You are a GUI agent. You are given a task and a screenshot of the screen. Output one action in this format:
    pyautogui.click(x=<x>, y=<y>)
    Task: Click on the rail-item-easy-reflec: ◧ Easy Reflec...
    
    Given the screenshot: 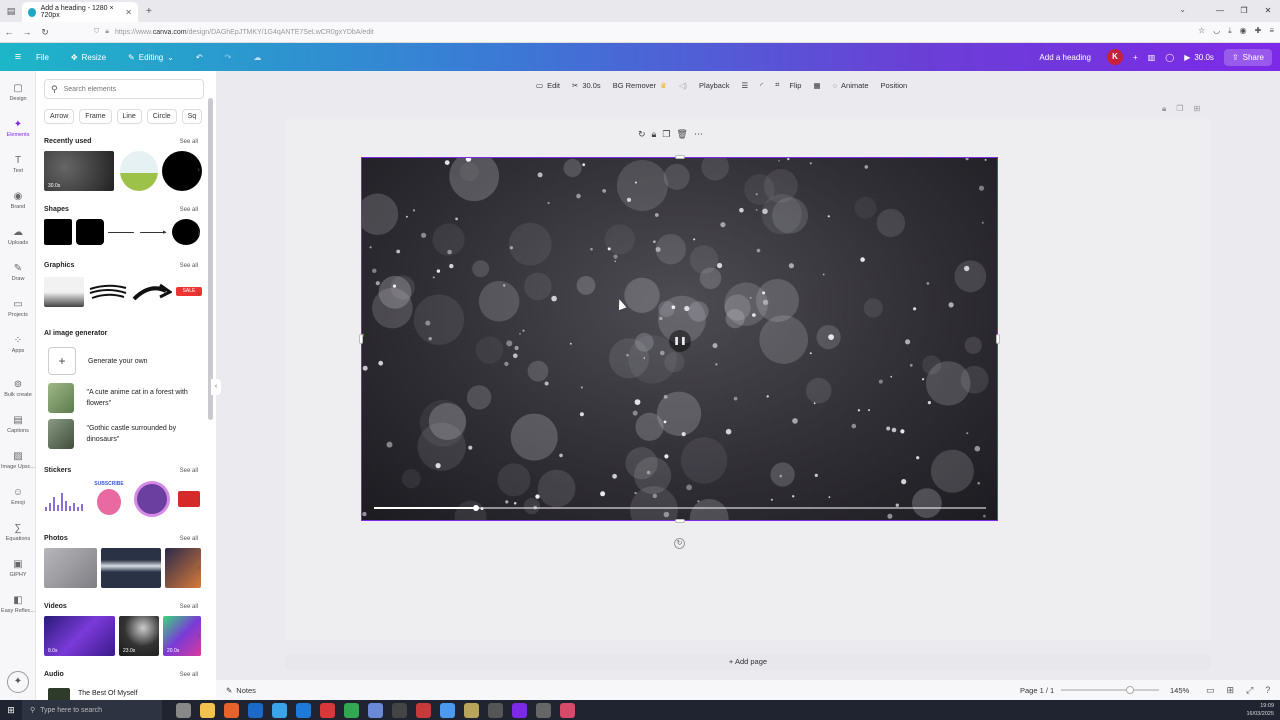 What is the action you would take?
    pyautogui.click(x=18, y=604)
    